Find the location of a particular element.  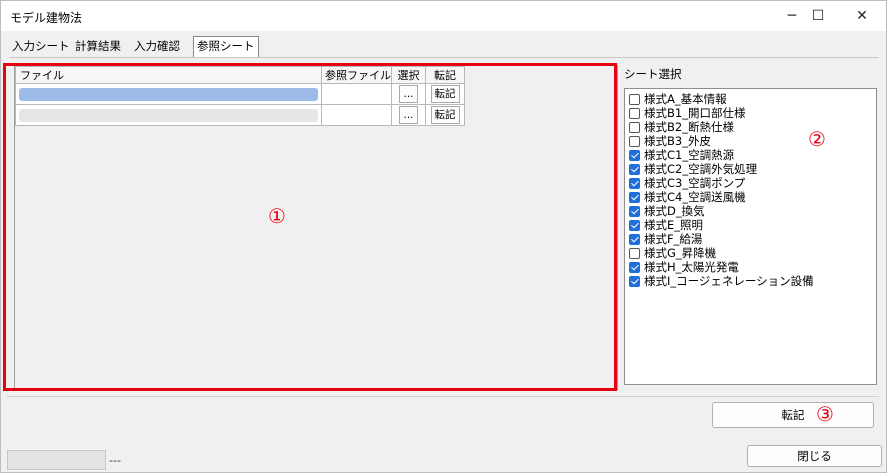

transfer-button: 転記 is located at coordinates (793, 415).